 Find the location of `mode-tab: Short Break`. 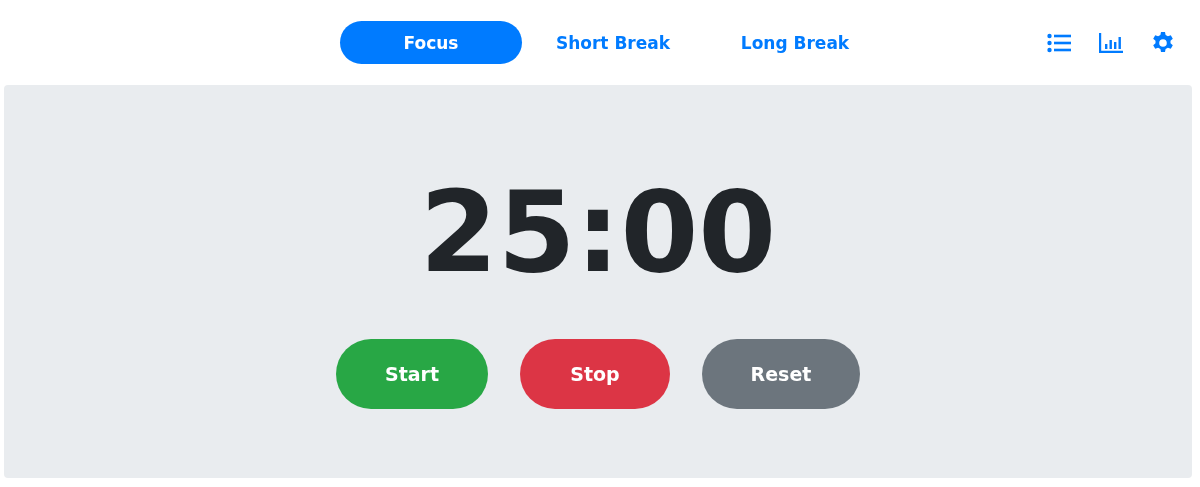

mode-tab: Short Break is located at coordinates (613, 42).